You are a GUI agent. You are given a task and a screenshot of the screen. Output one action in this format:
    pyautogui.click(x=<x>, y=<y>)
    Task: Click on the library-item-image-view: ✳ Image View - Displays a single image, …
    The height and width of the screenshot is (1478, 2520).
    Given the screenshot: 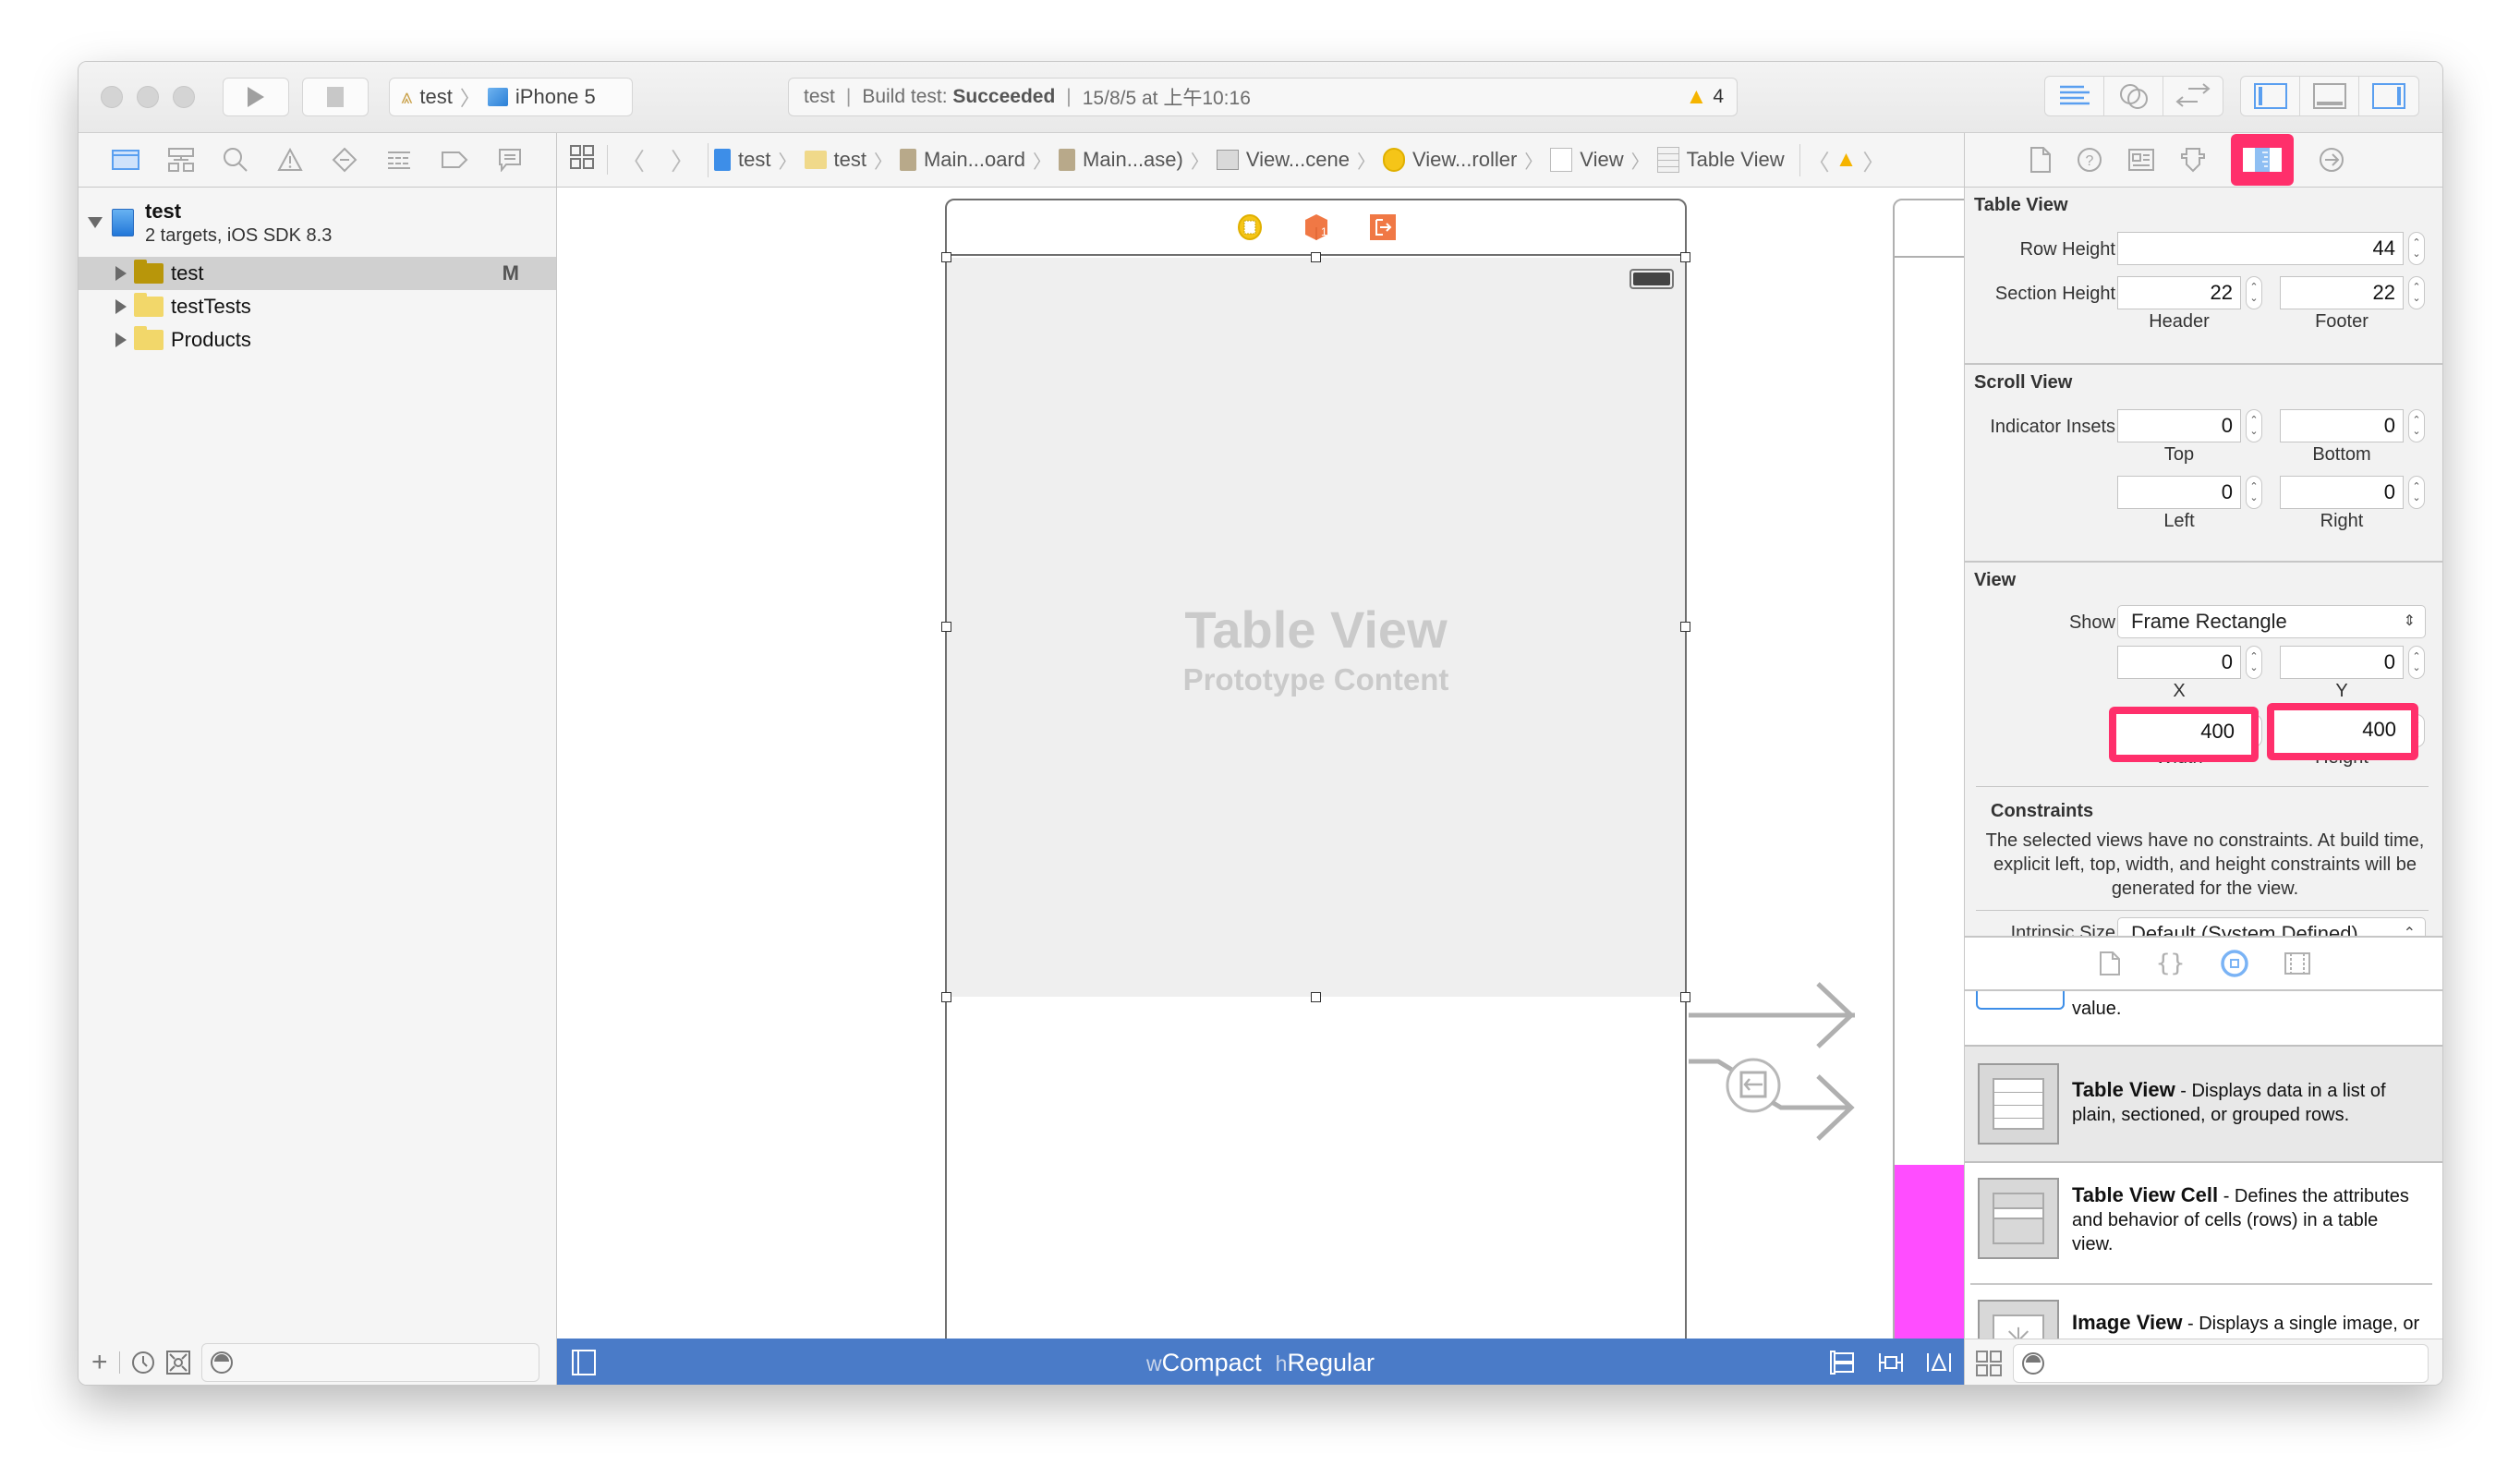 What is the action you would take?
    pyautogui.click(x=2203, y=1312)
    